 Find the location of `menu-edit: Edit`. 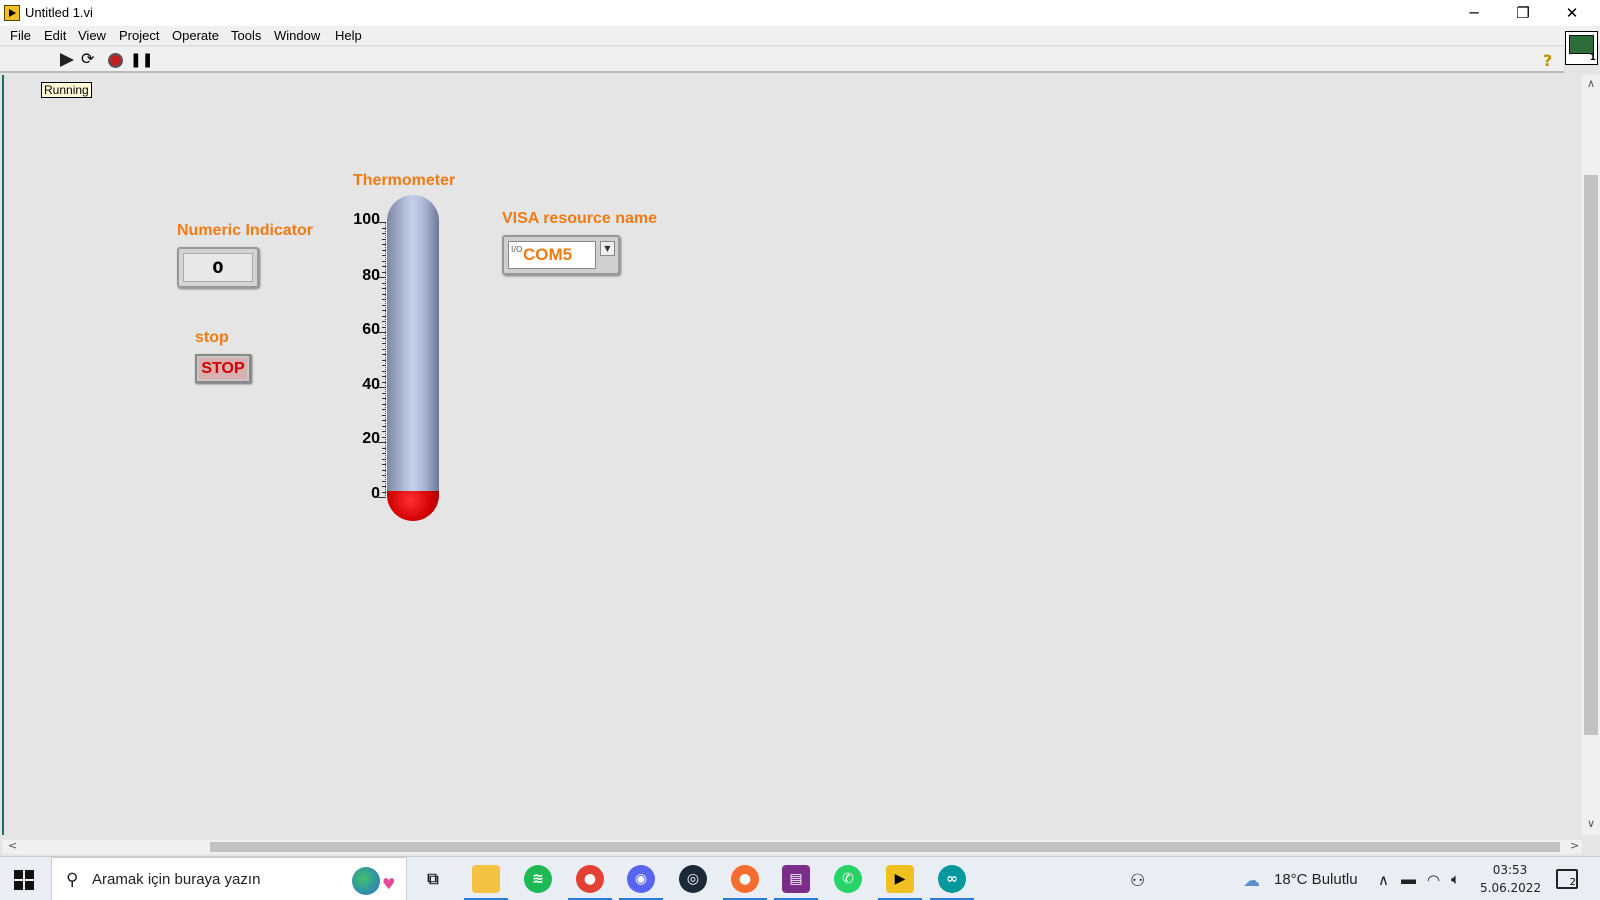

menu-edit: Edit is located at coordinates (55, 35).